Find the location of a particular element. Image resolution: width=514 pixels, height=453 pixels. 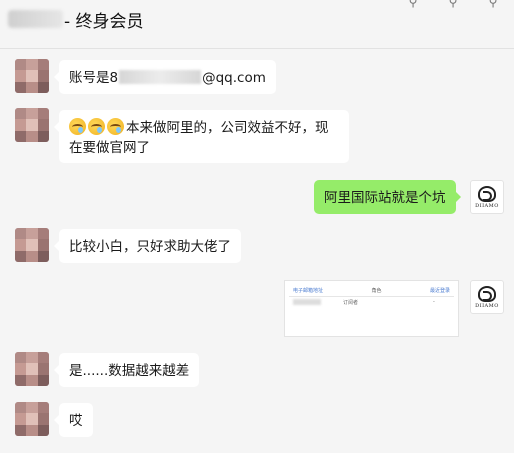

screenshot-last-login-value: - is located at coordinates (434, 302).